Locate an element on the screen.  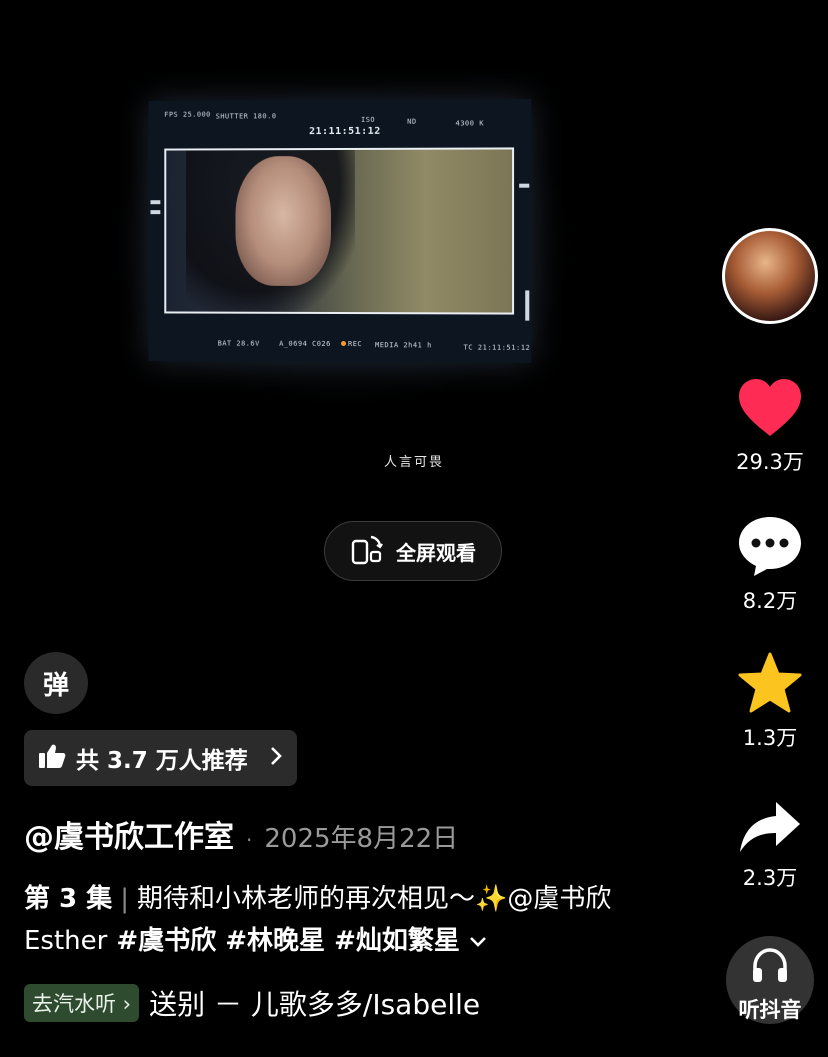
author-line: @虞书欣工作室 · 2025年8月22日 is located at coordinates (241, 834).